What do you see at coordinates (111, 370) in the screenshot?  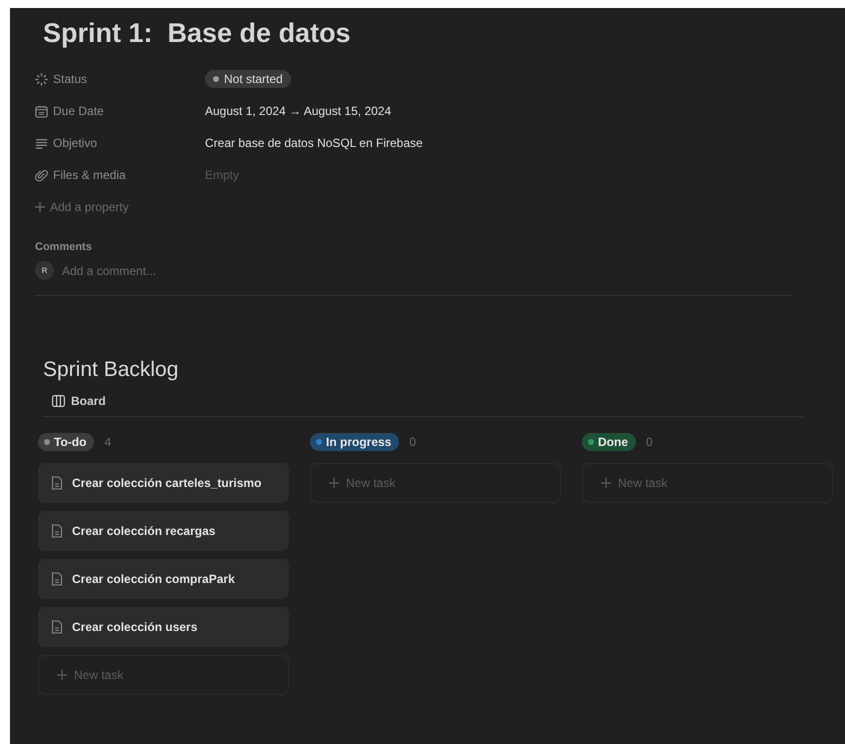 I see `section-heading: Sprint Backlog` at bounding box center [111, 370].